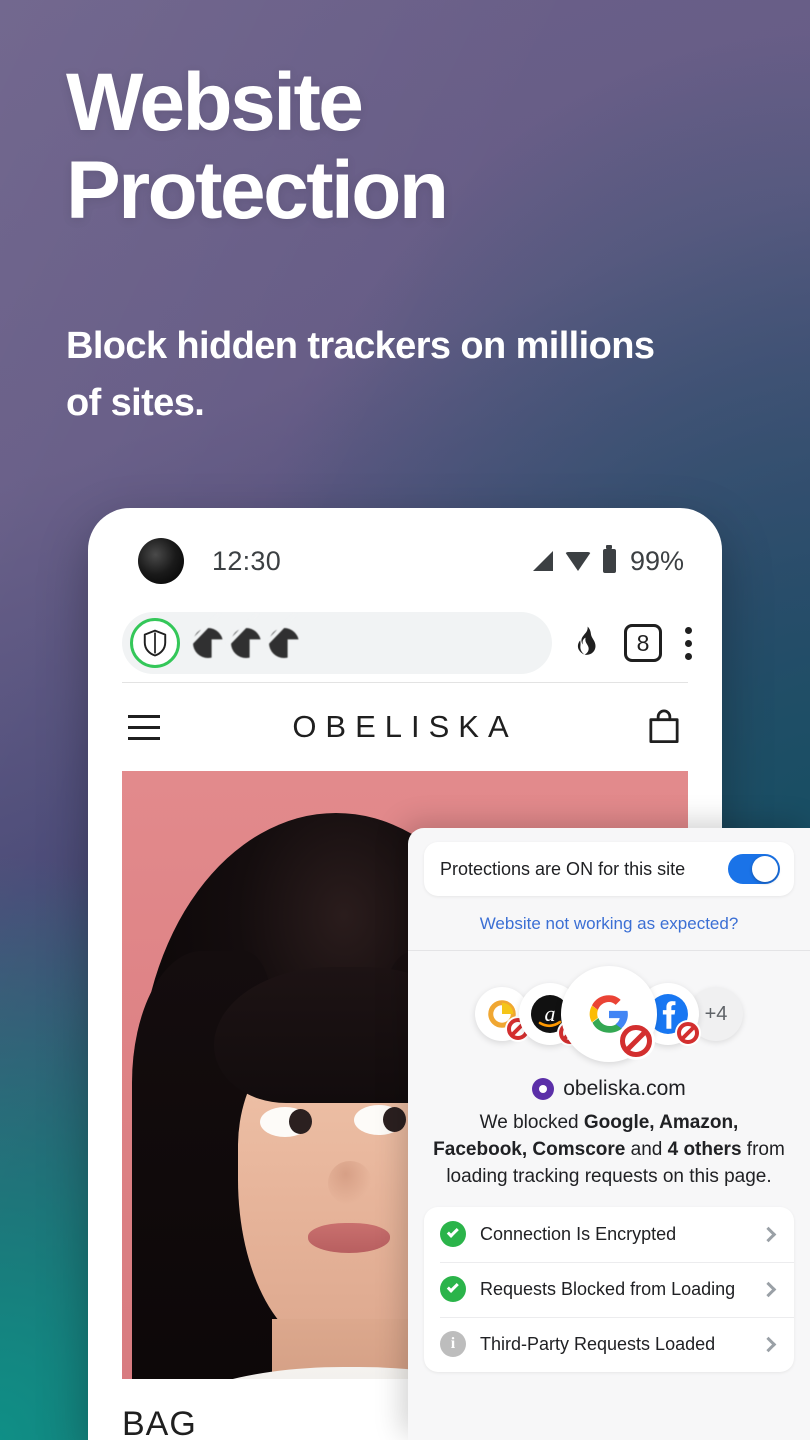  What do you see at coordinates (155, 643) in the screenshot?
I see `shield-icon` at bounding box center [155, 643].